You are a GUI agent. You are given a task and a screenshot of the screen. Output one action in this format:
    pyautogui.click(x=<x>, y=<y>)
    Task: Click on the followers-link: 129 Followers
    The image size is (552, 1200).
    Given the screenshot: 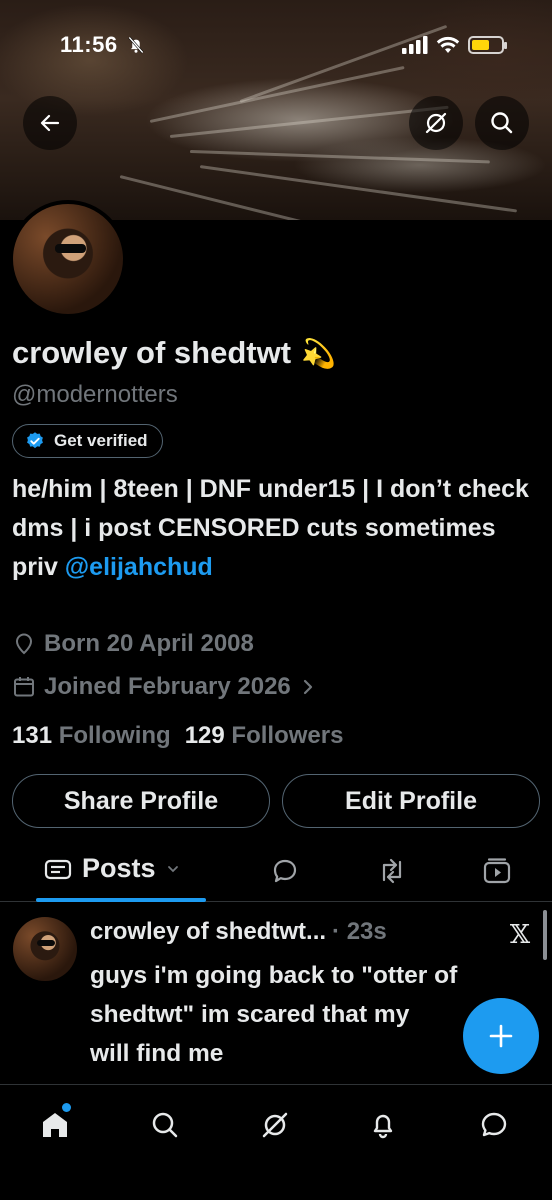 What is the action you would take?
    pyautogui.click(x=264, y=736)
    